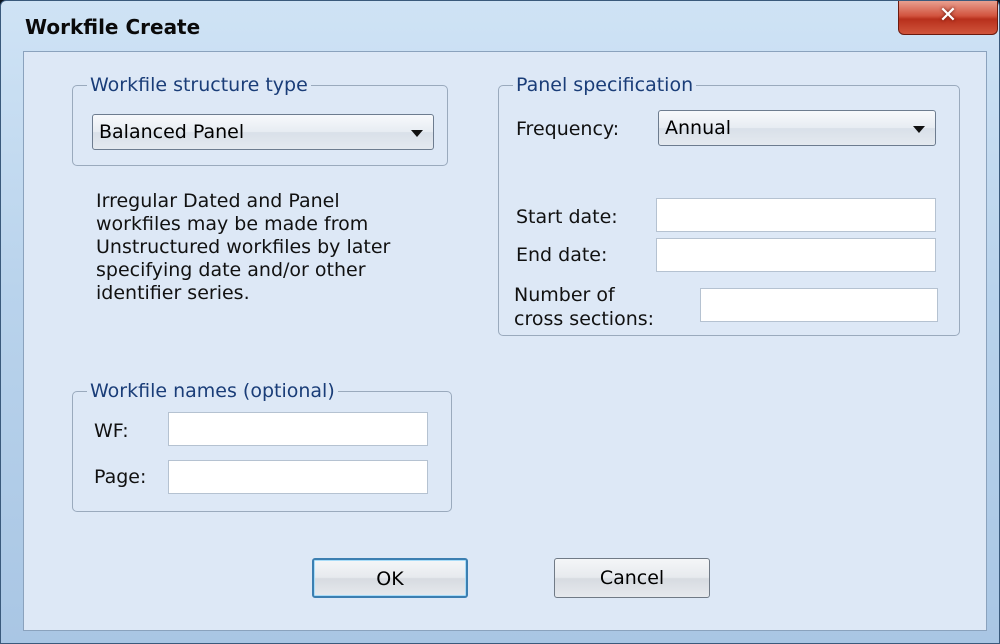 The height and width of the screenshot is (644, 1000). I want to click on end-date-label: End date:, so click(562, 255).